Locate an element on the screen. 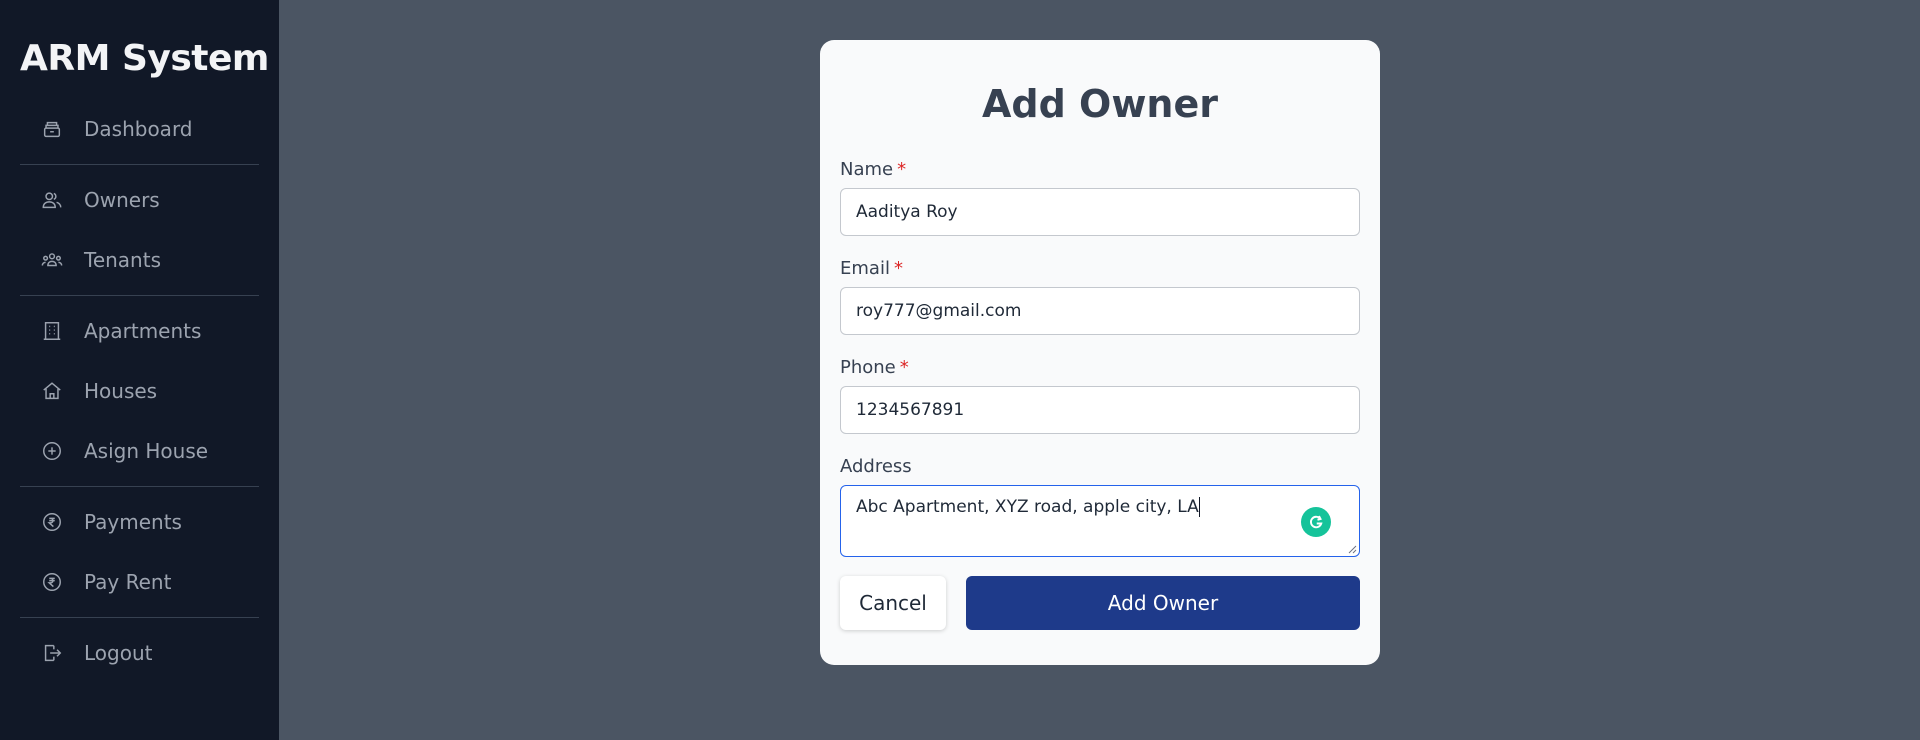  cancel-button: Cancel is located at coordinates (893, 603).